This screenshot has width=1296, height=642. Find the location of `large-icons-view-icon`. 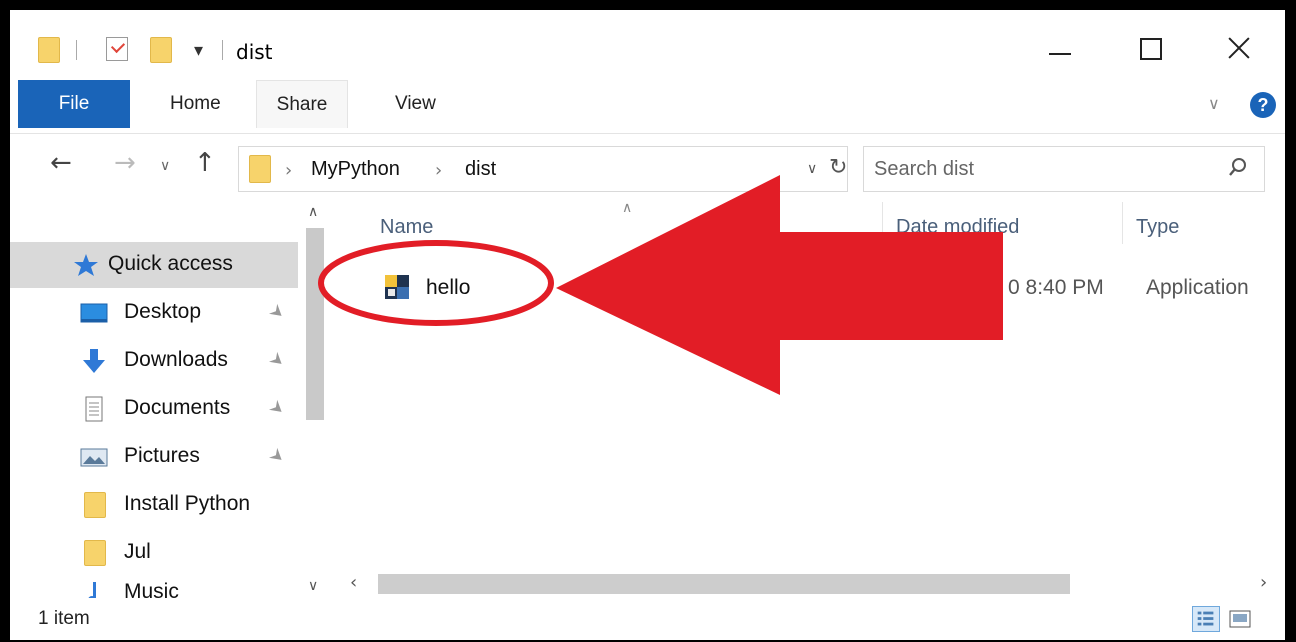

large-icons-view-icon is located at coordinates (1240, 619).